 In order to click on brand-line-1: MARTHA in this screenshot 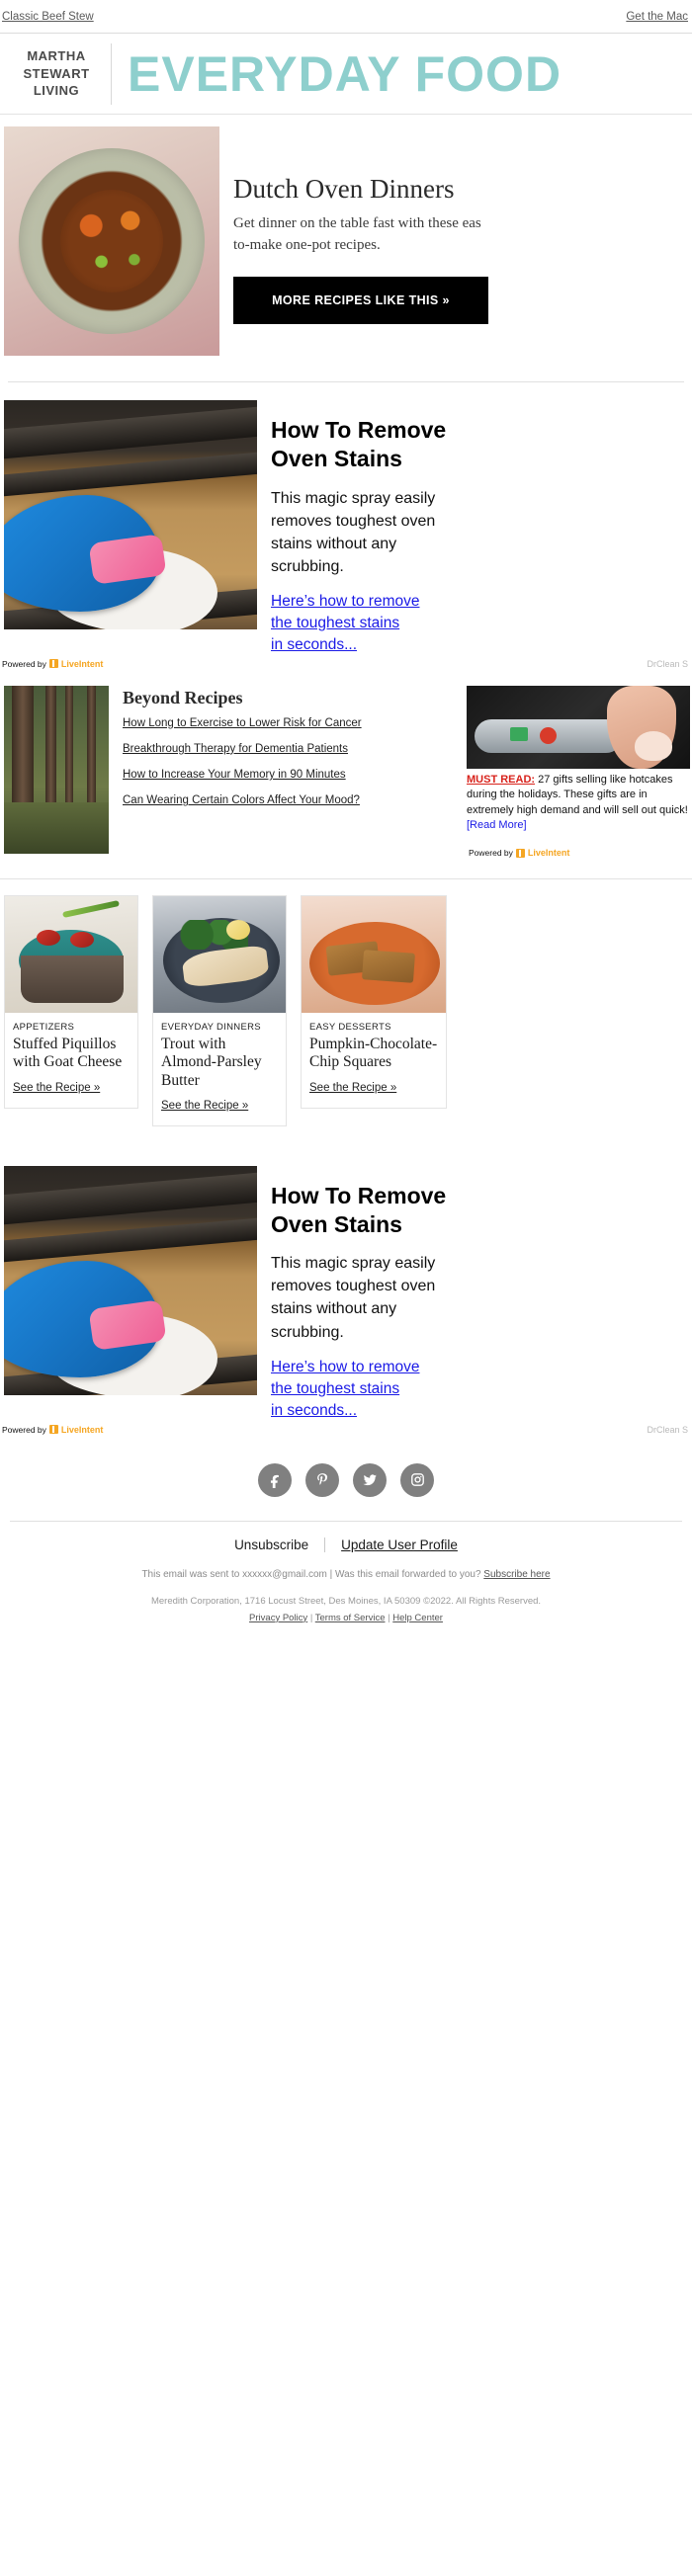, I will do `click(57, 56)`.